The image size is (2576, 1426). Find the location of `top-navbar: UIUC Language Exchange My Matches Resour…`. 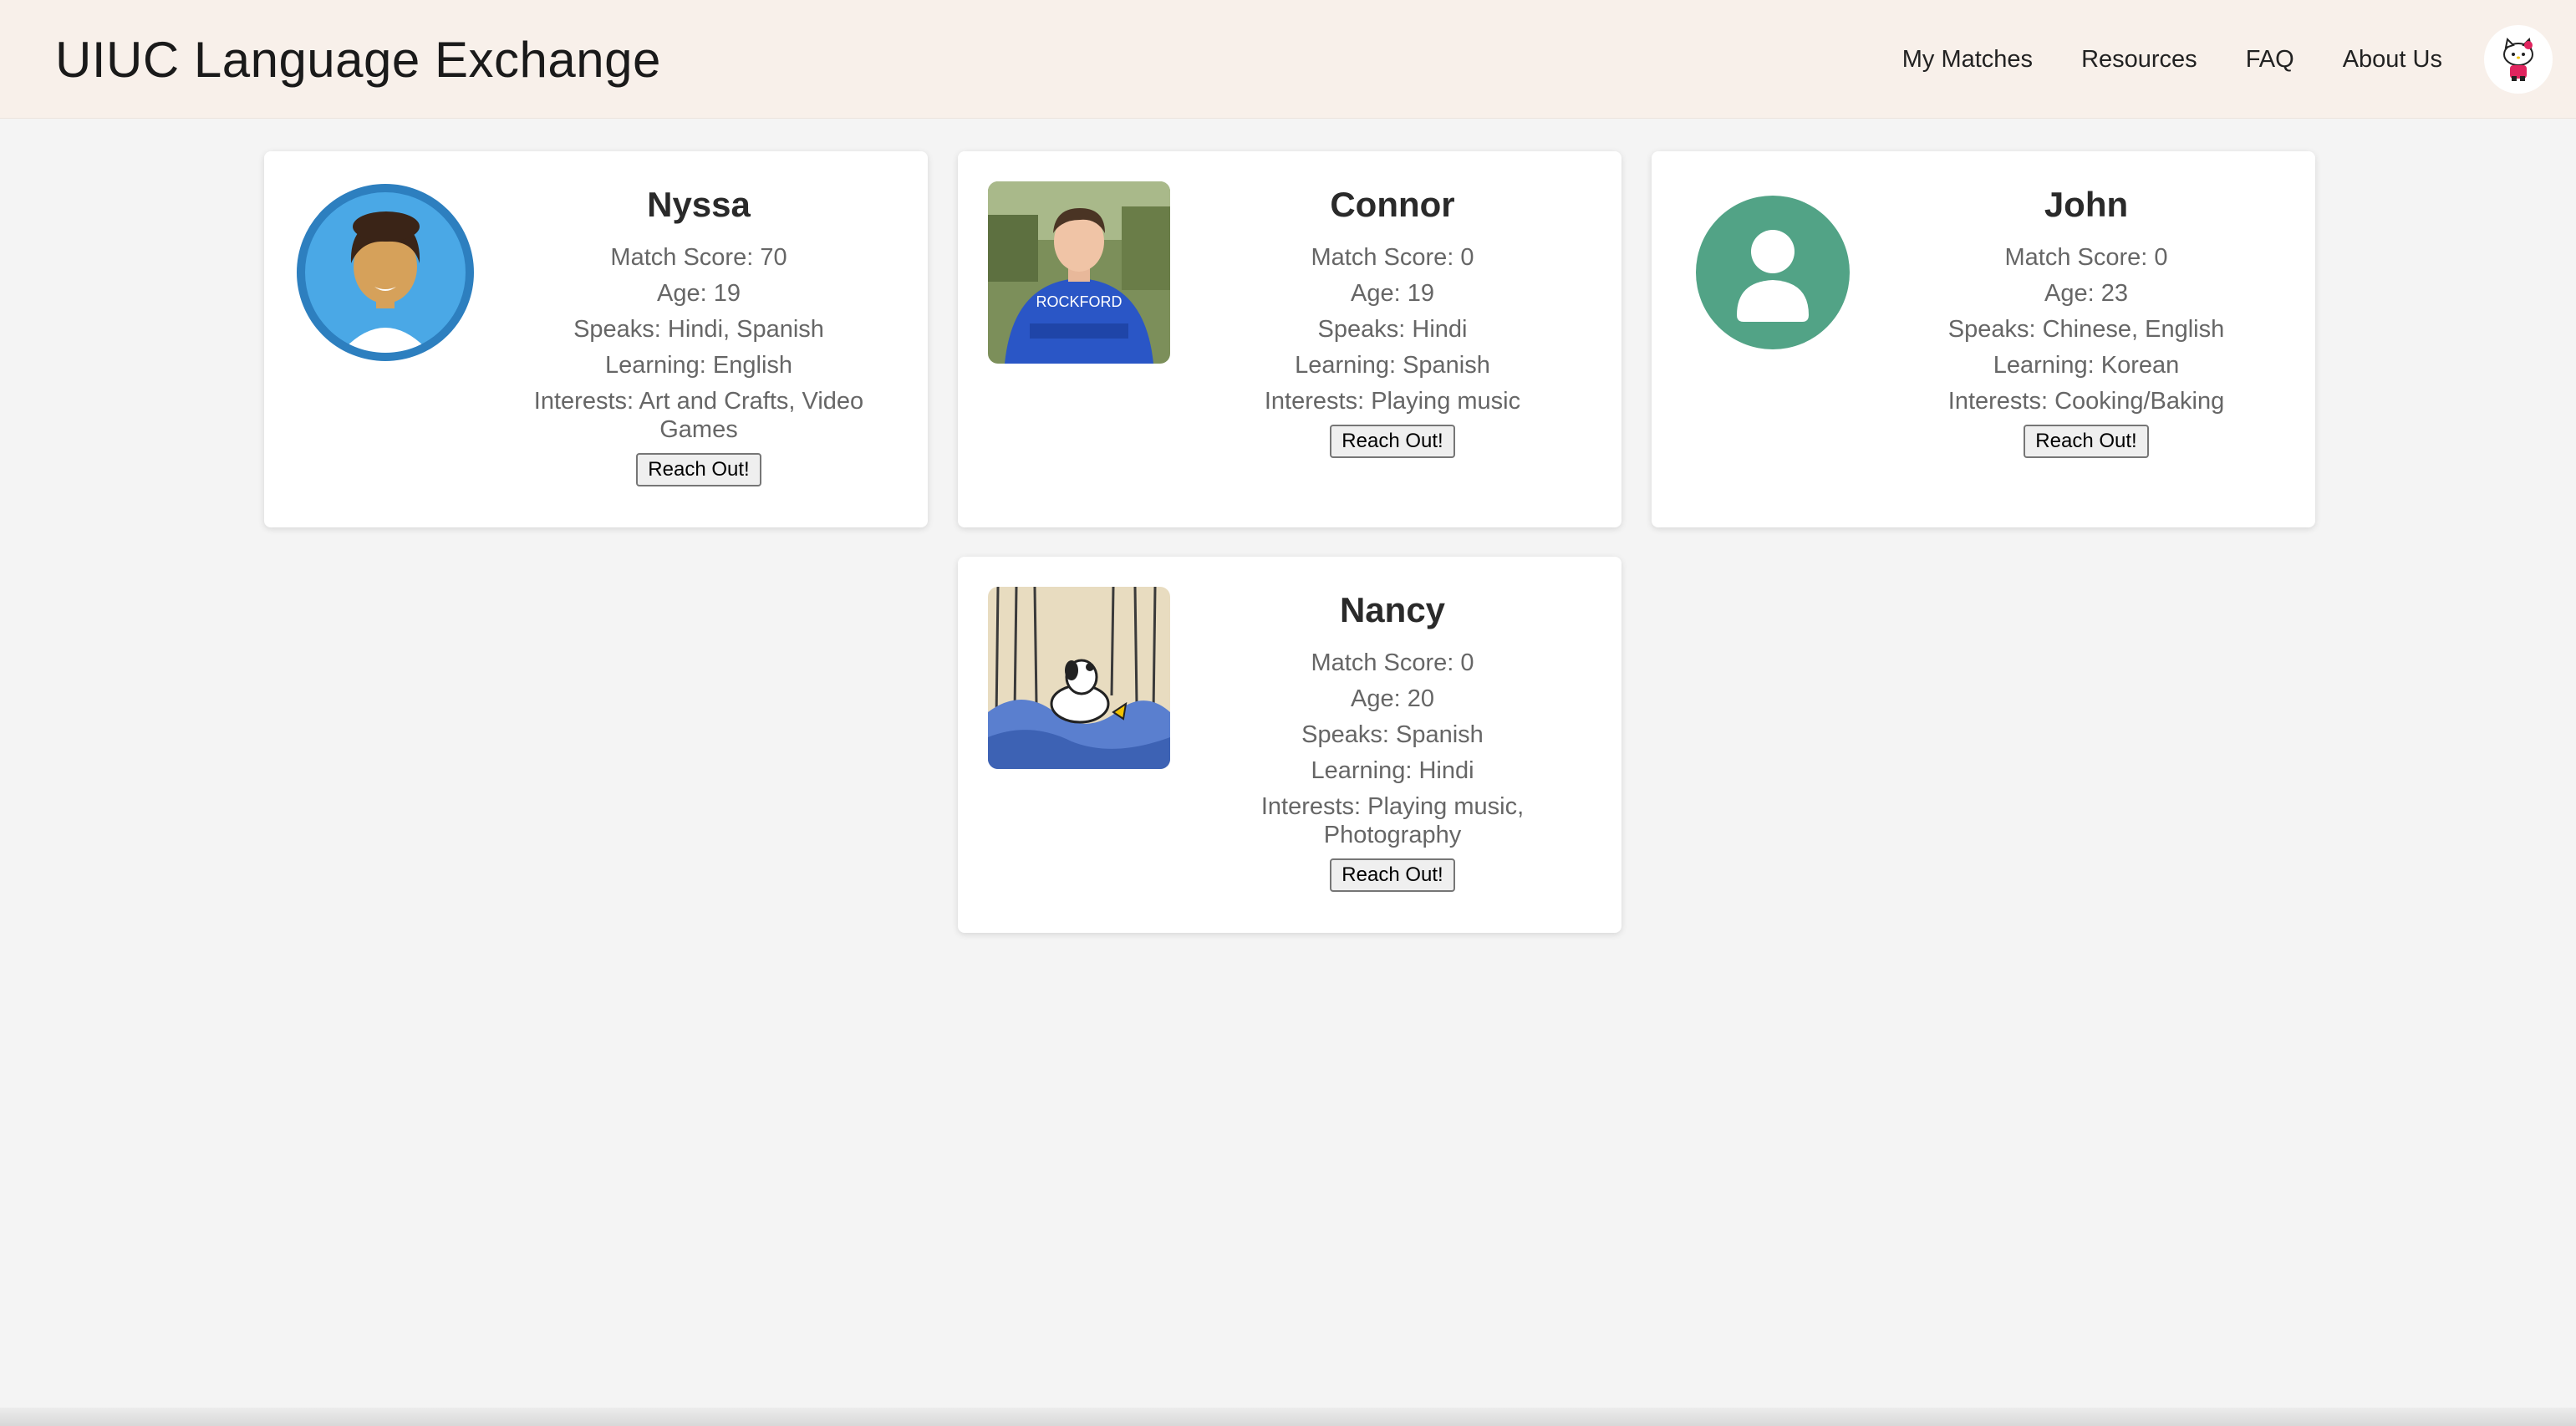

top-navbar: UIUC Language Exchange My Matches Resour… is located at coordinates (1288, 60).